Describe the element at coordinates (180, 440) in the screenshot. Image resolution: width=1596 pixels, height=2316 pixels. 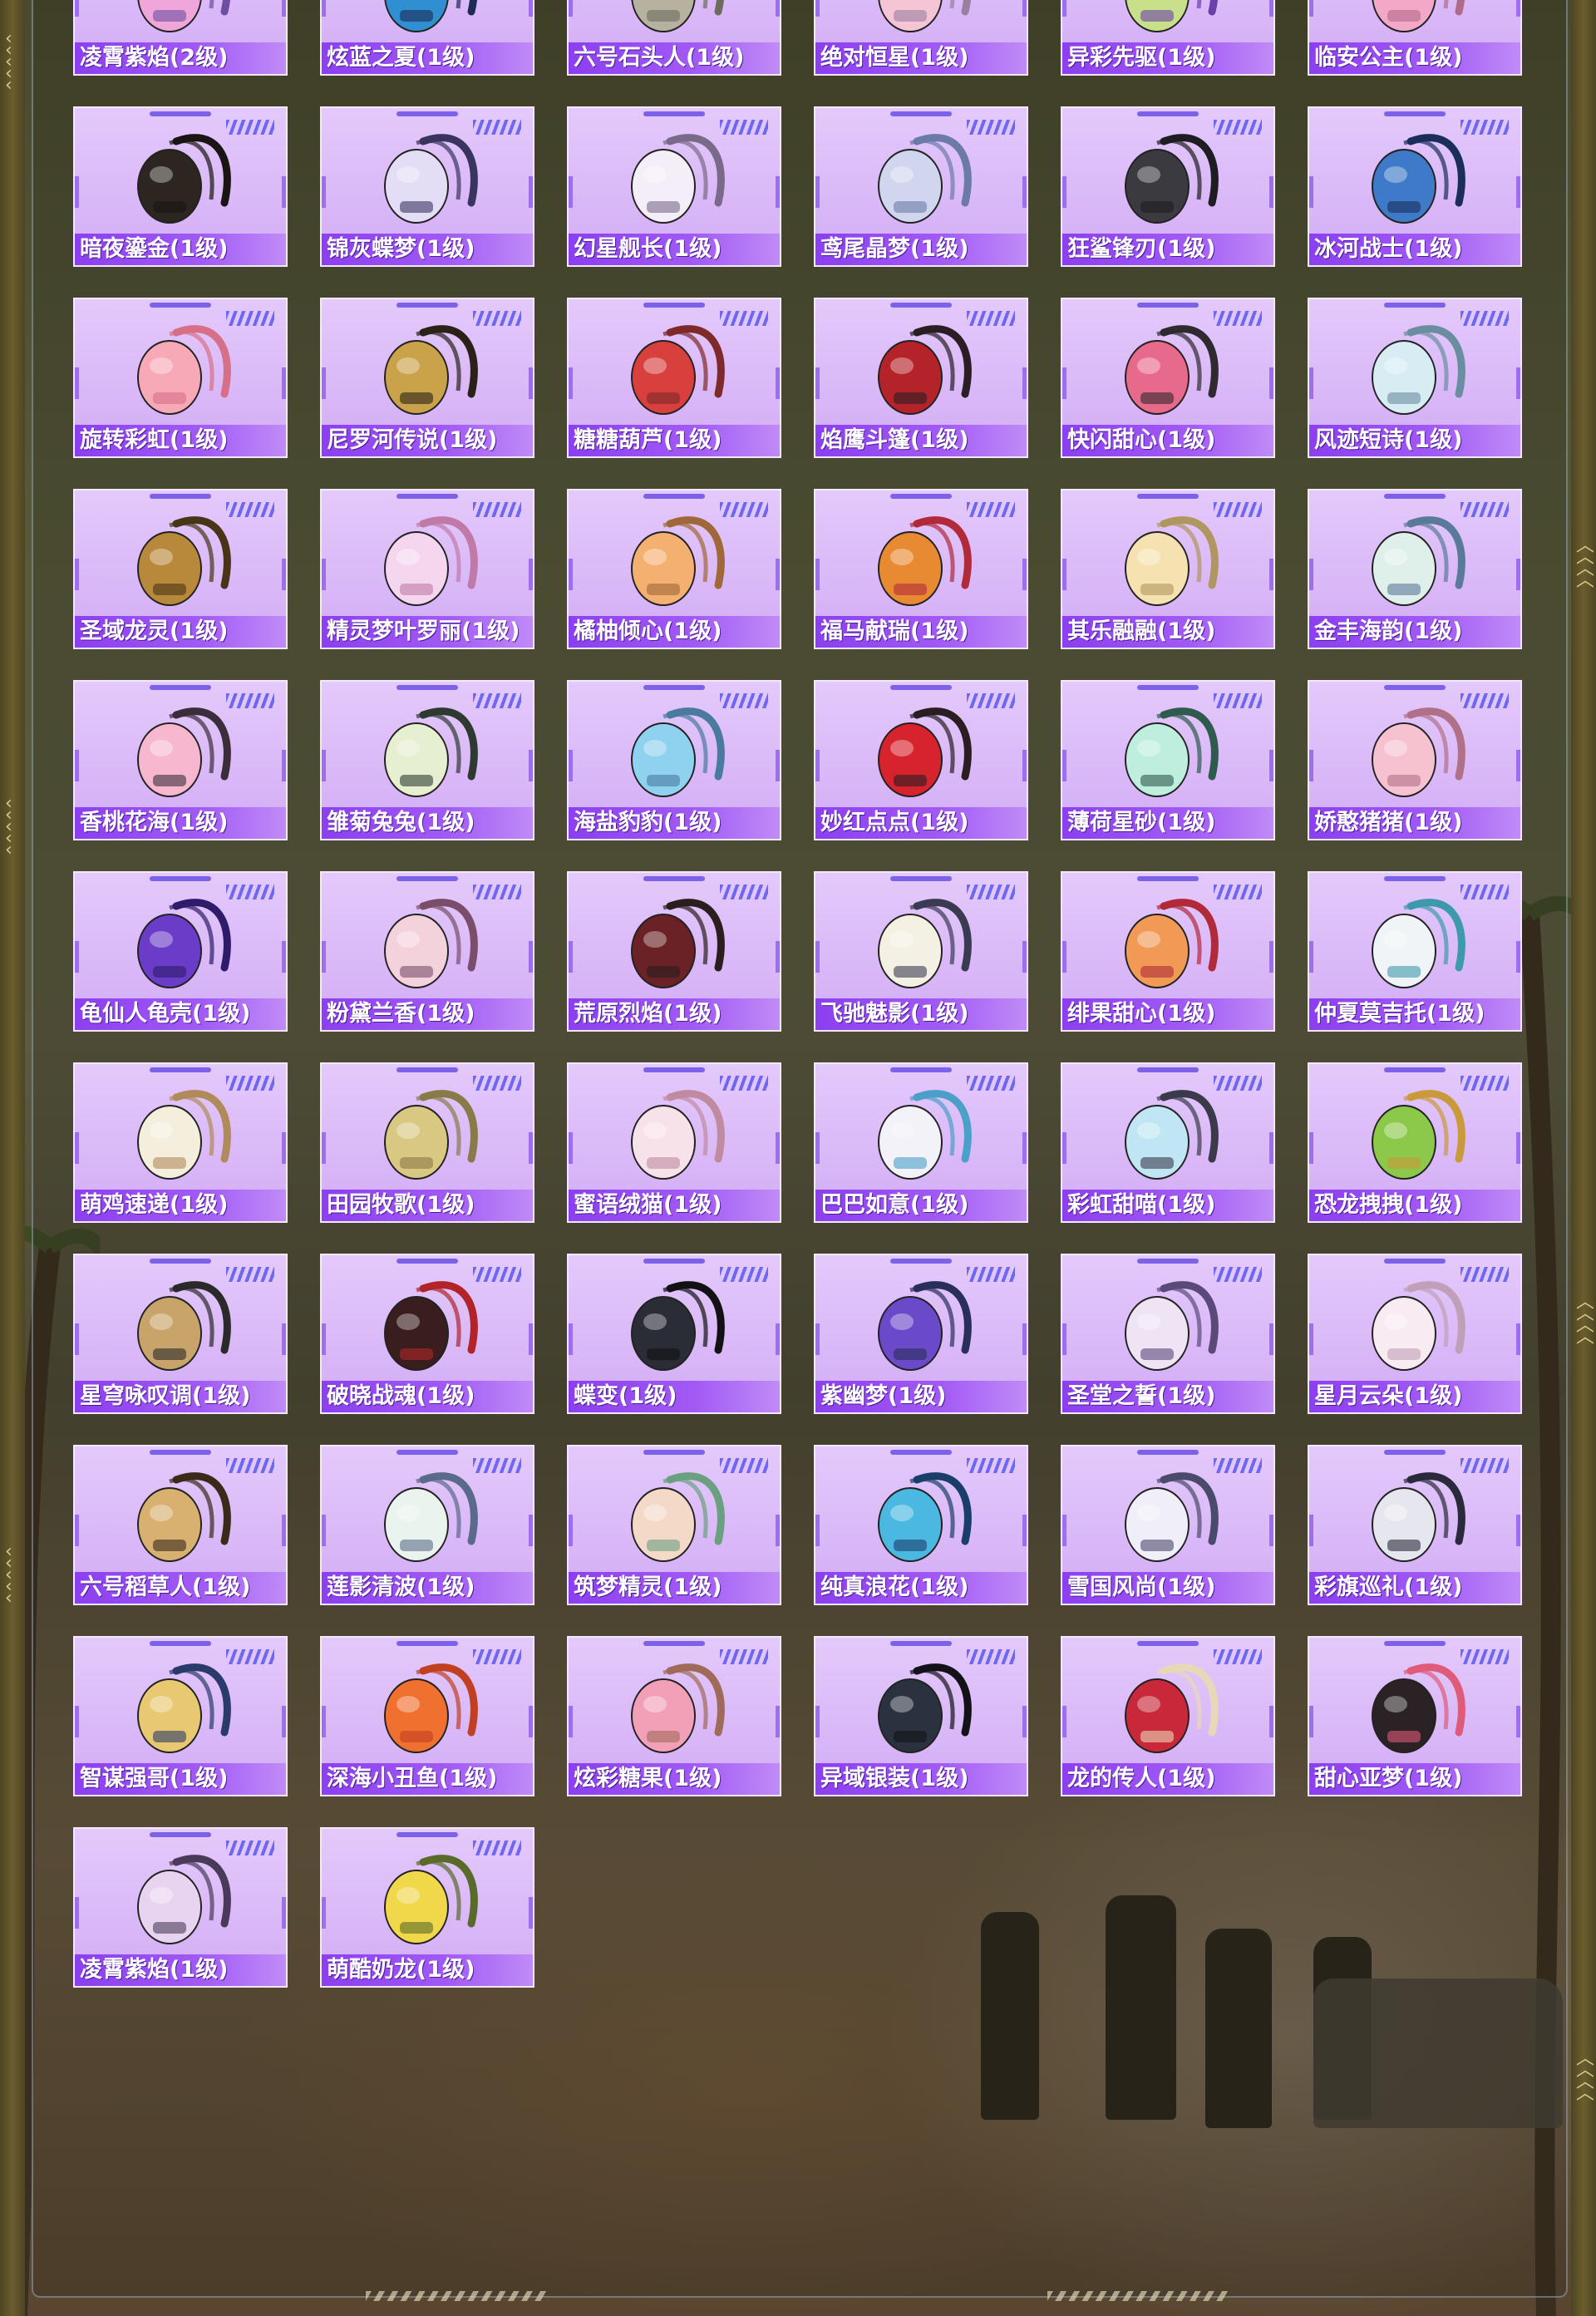
I see `item-label: 旋转彩虹(1级)` at that location.